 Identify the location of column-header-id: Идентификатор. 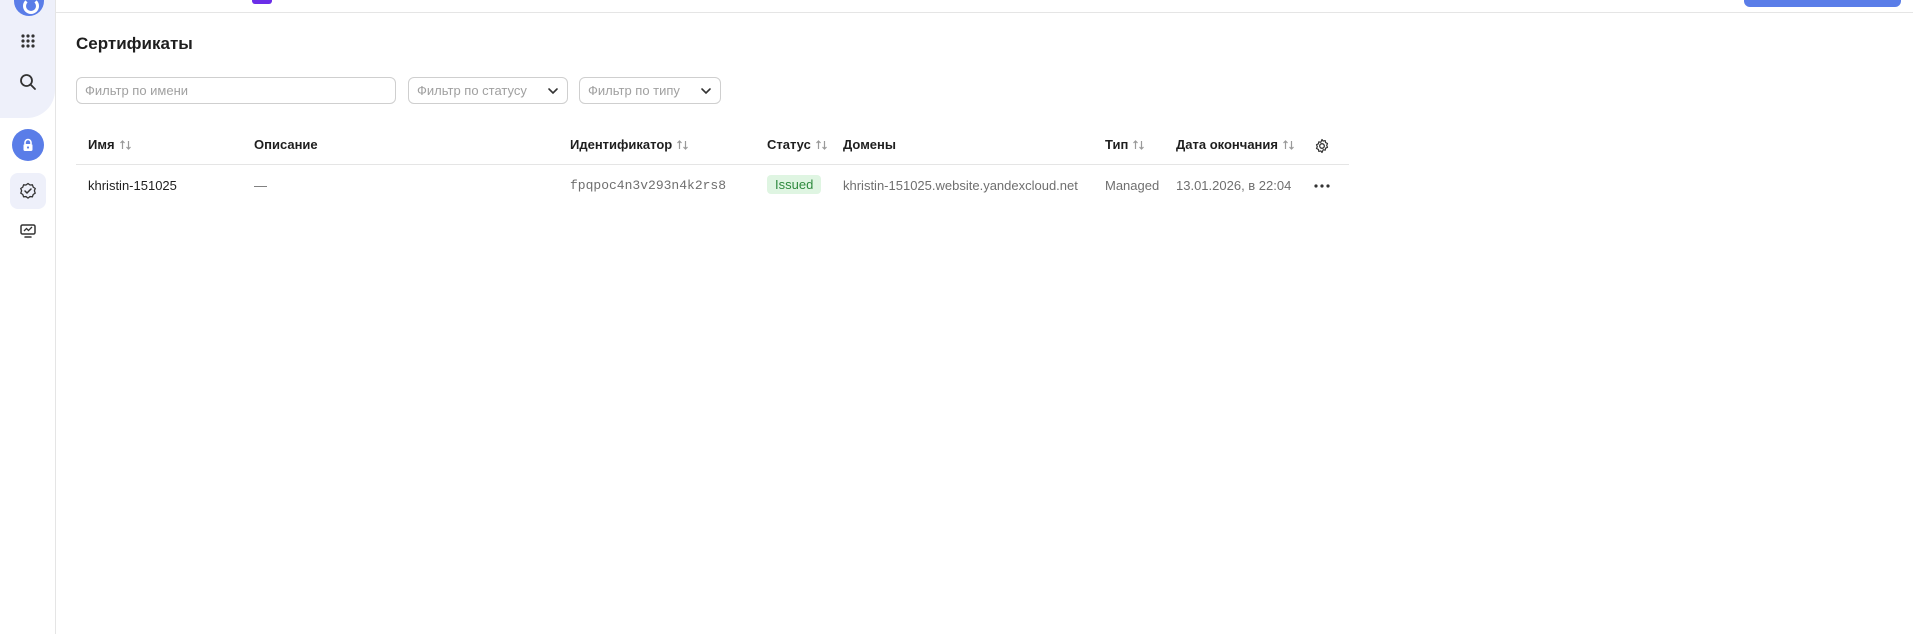
(629, 144).